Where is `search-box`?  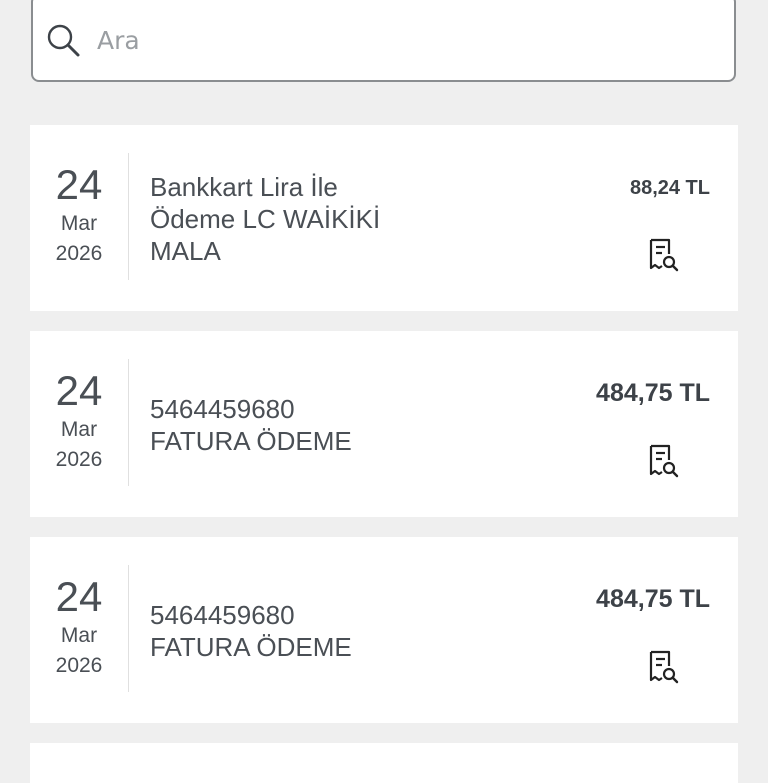
search-box is located at coordinates (383, 41).